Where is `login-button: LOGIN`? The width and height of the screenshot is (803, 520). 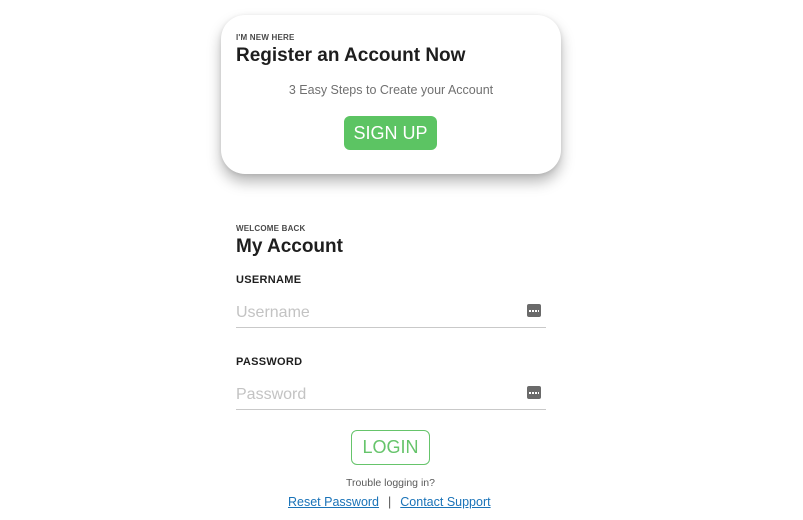
login-button: LOGIN is located at coordinates (390, 447).